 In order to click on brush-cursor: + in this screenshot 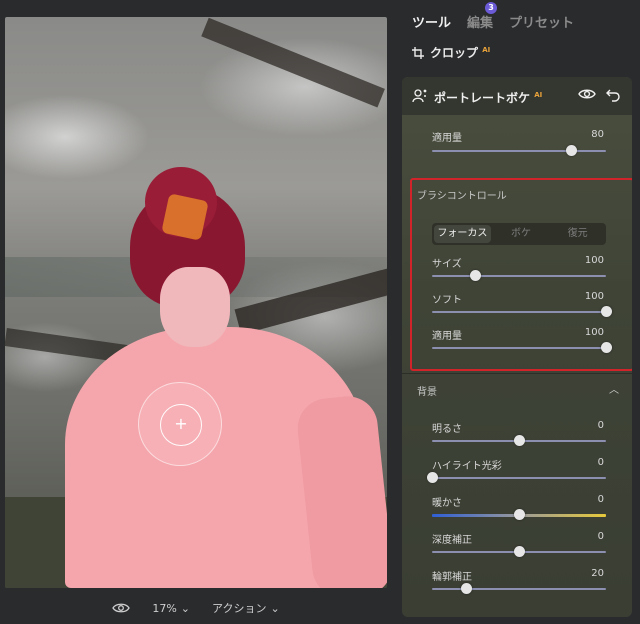, I will do `click(180, 424)`.